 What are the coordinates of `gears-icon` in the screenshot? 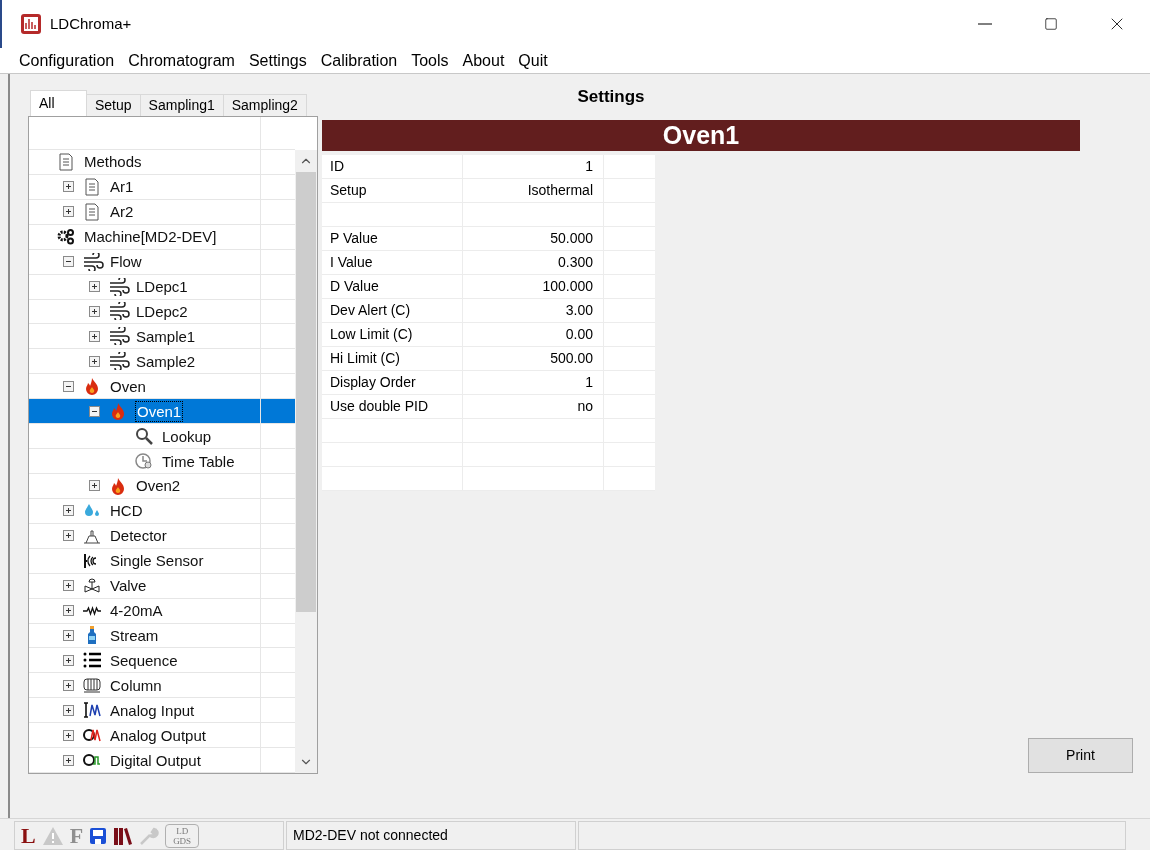 It's located at (66, 236).